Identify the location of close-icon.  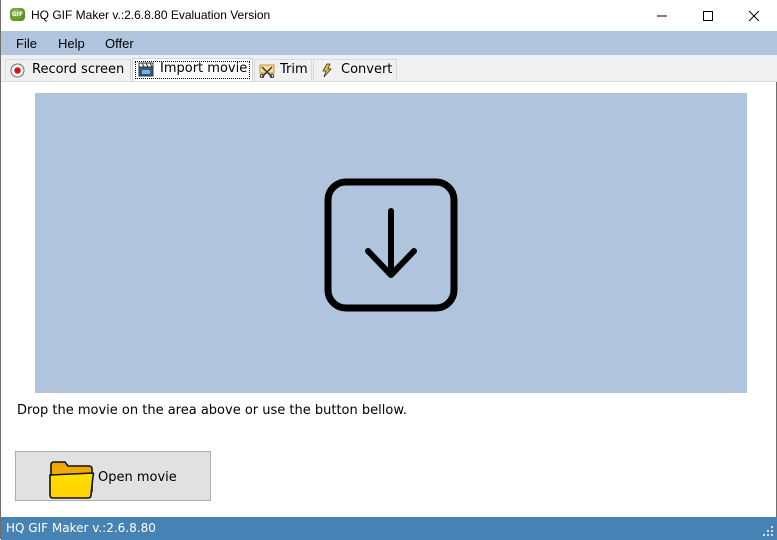
(754, 16).